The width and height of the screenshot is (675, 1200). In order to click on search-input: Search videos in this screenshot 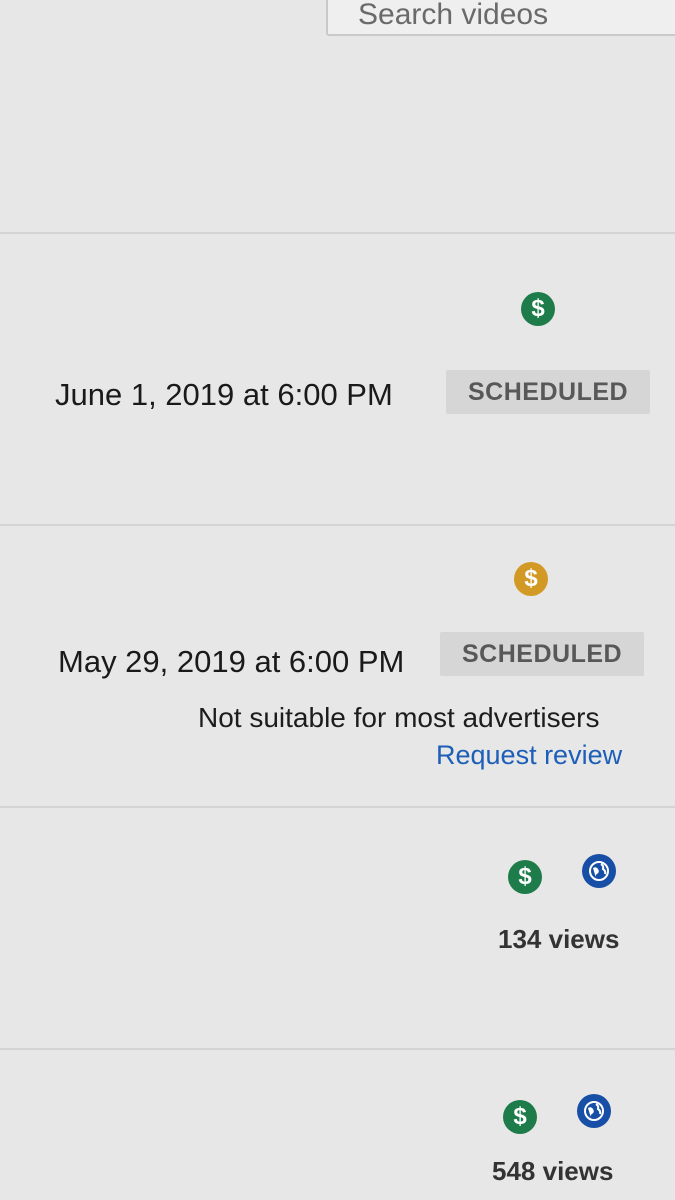, I will do `click(500, 18)`.